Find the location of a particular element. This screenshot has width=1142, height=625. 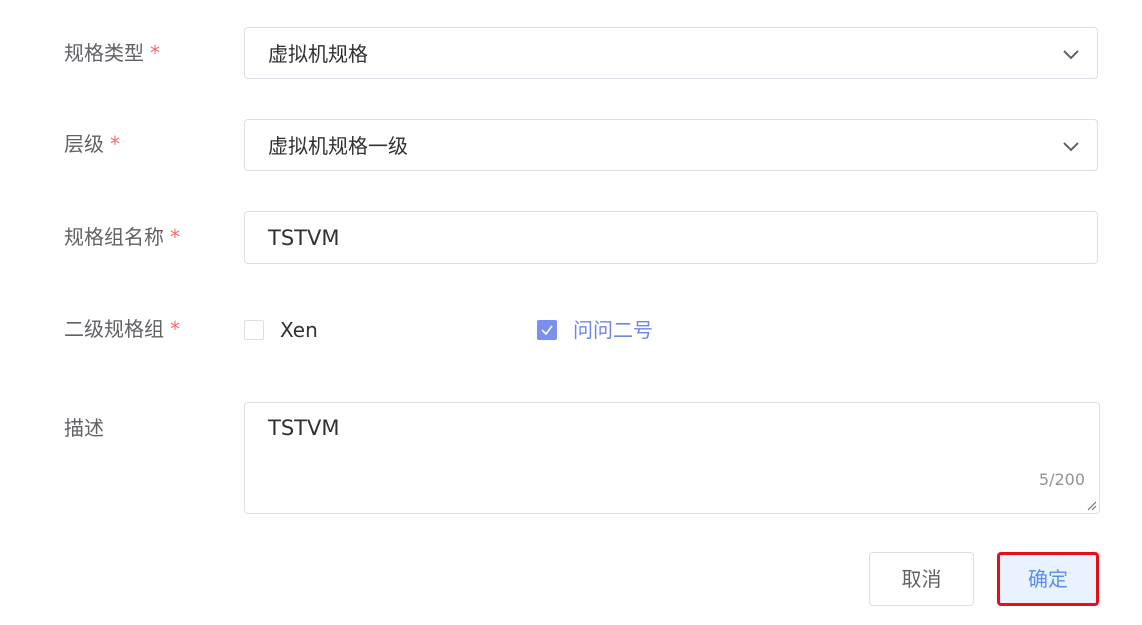

secondary-groups-label: 二级规格组 * is located at coordinates (122, 329).